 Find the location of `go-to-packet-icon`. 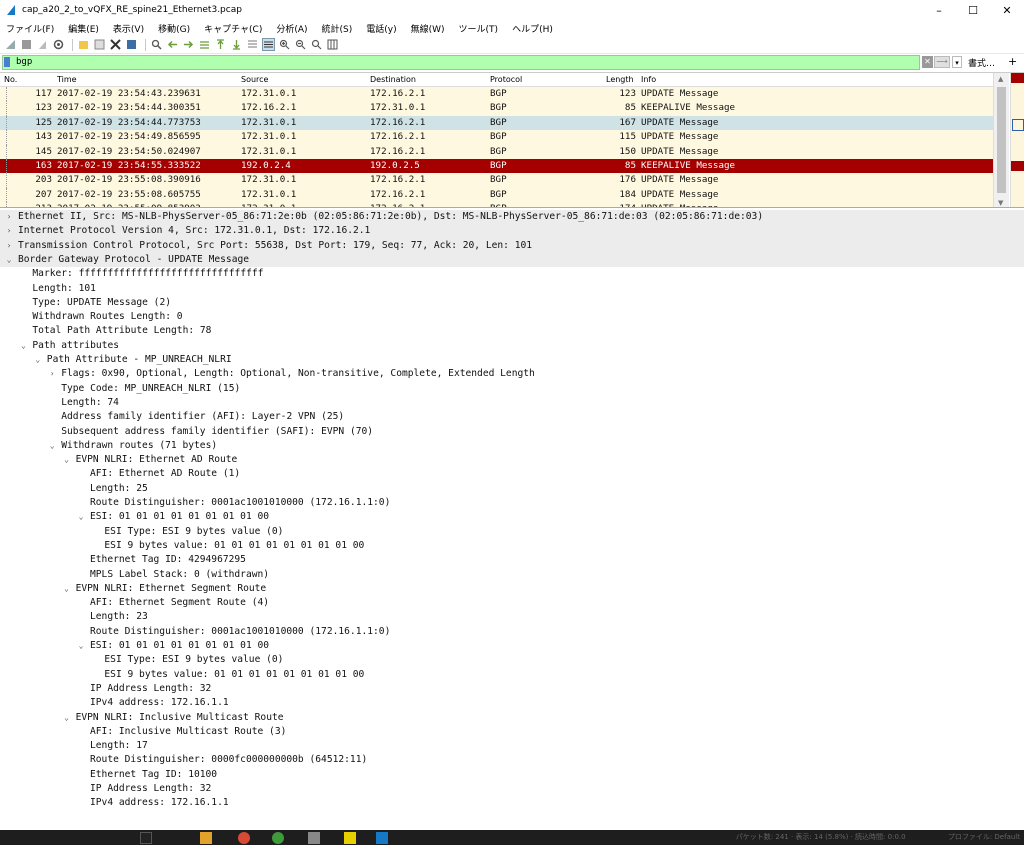

go-to-packet-icon is located at coordinates (204, 44).